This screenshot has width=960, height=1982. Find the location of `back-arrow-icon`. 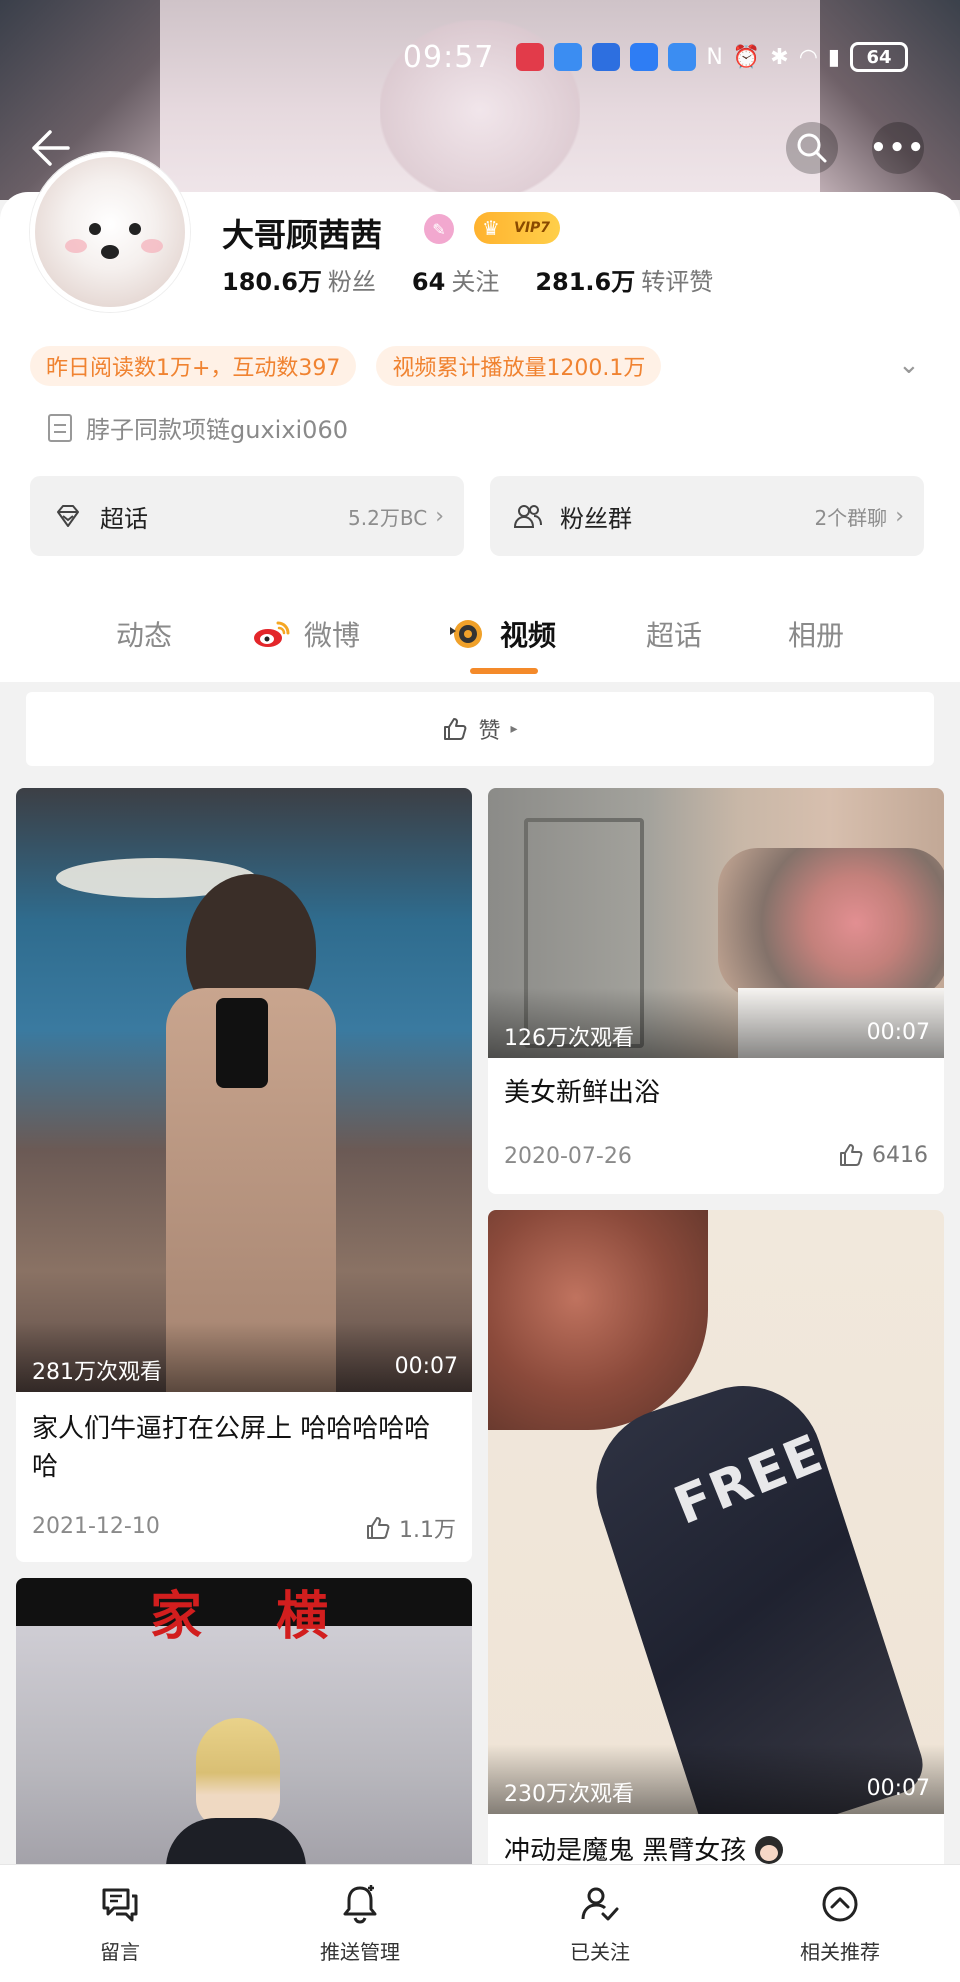

back-arrow-icon is located at coordinates (49, 148).